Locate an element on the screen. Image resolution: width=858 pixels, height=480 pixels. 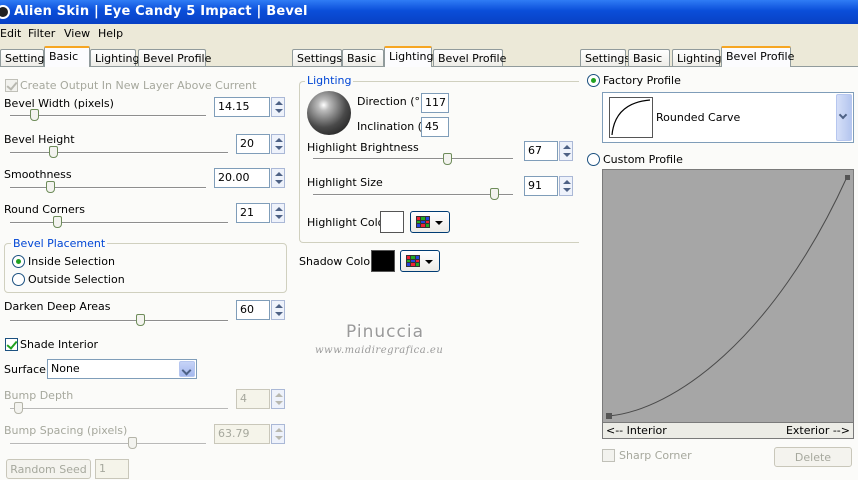
bevel-height-slider is located at coordinates (119, 153).